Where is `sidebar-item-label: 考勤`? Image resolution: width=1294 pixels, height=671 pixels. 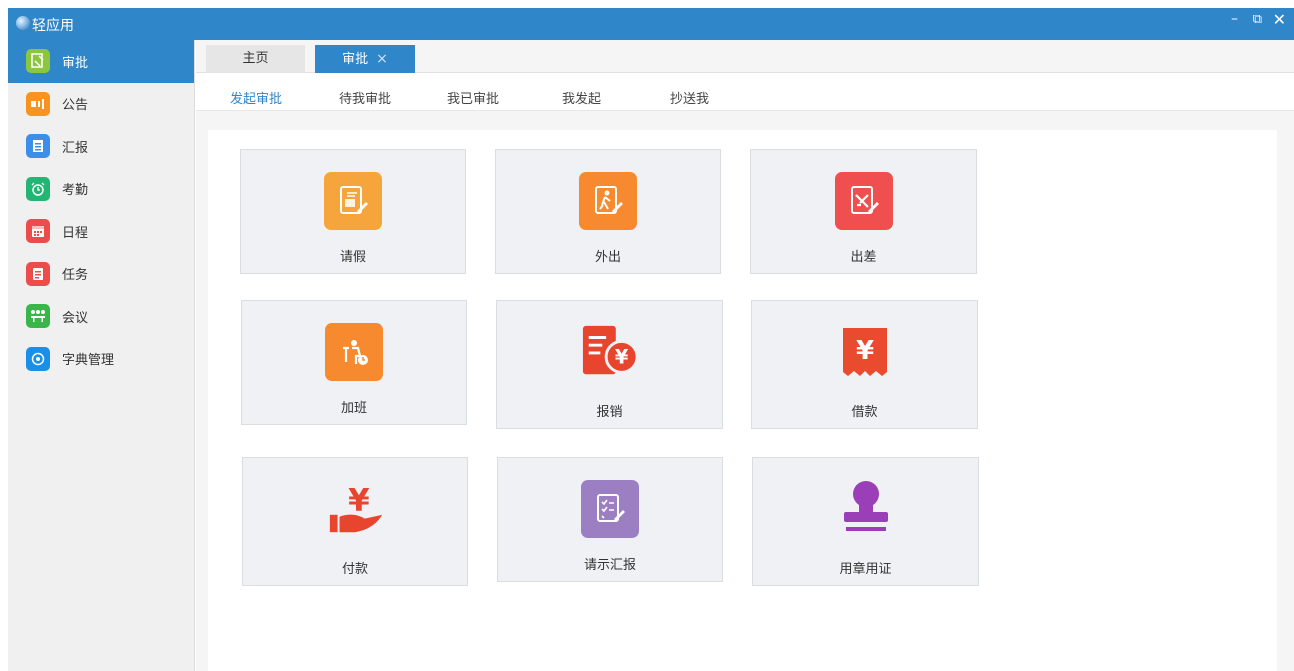 sidebar-item-label: 考勤 is located at coordinates (75, 191).